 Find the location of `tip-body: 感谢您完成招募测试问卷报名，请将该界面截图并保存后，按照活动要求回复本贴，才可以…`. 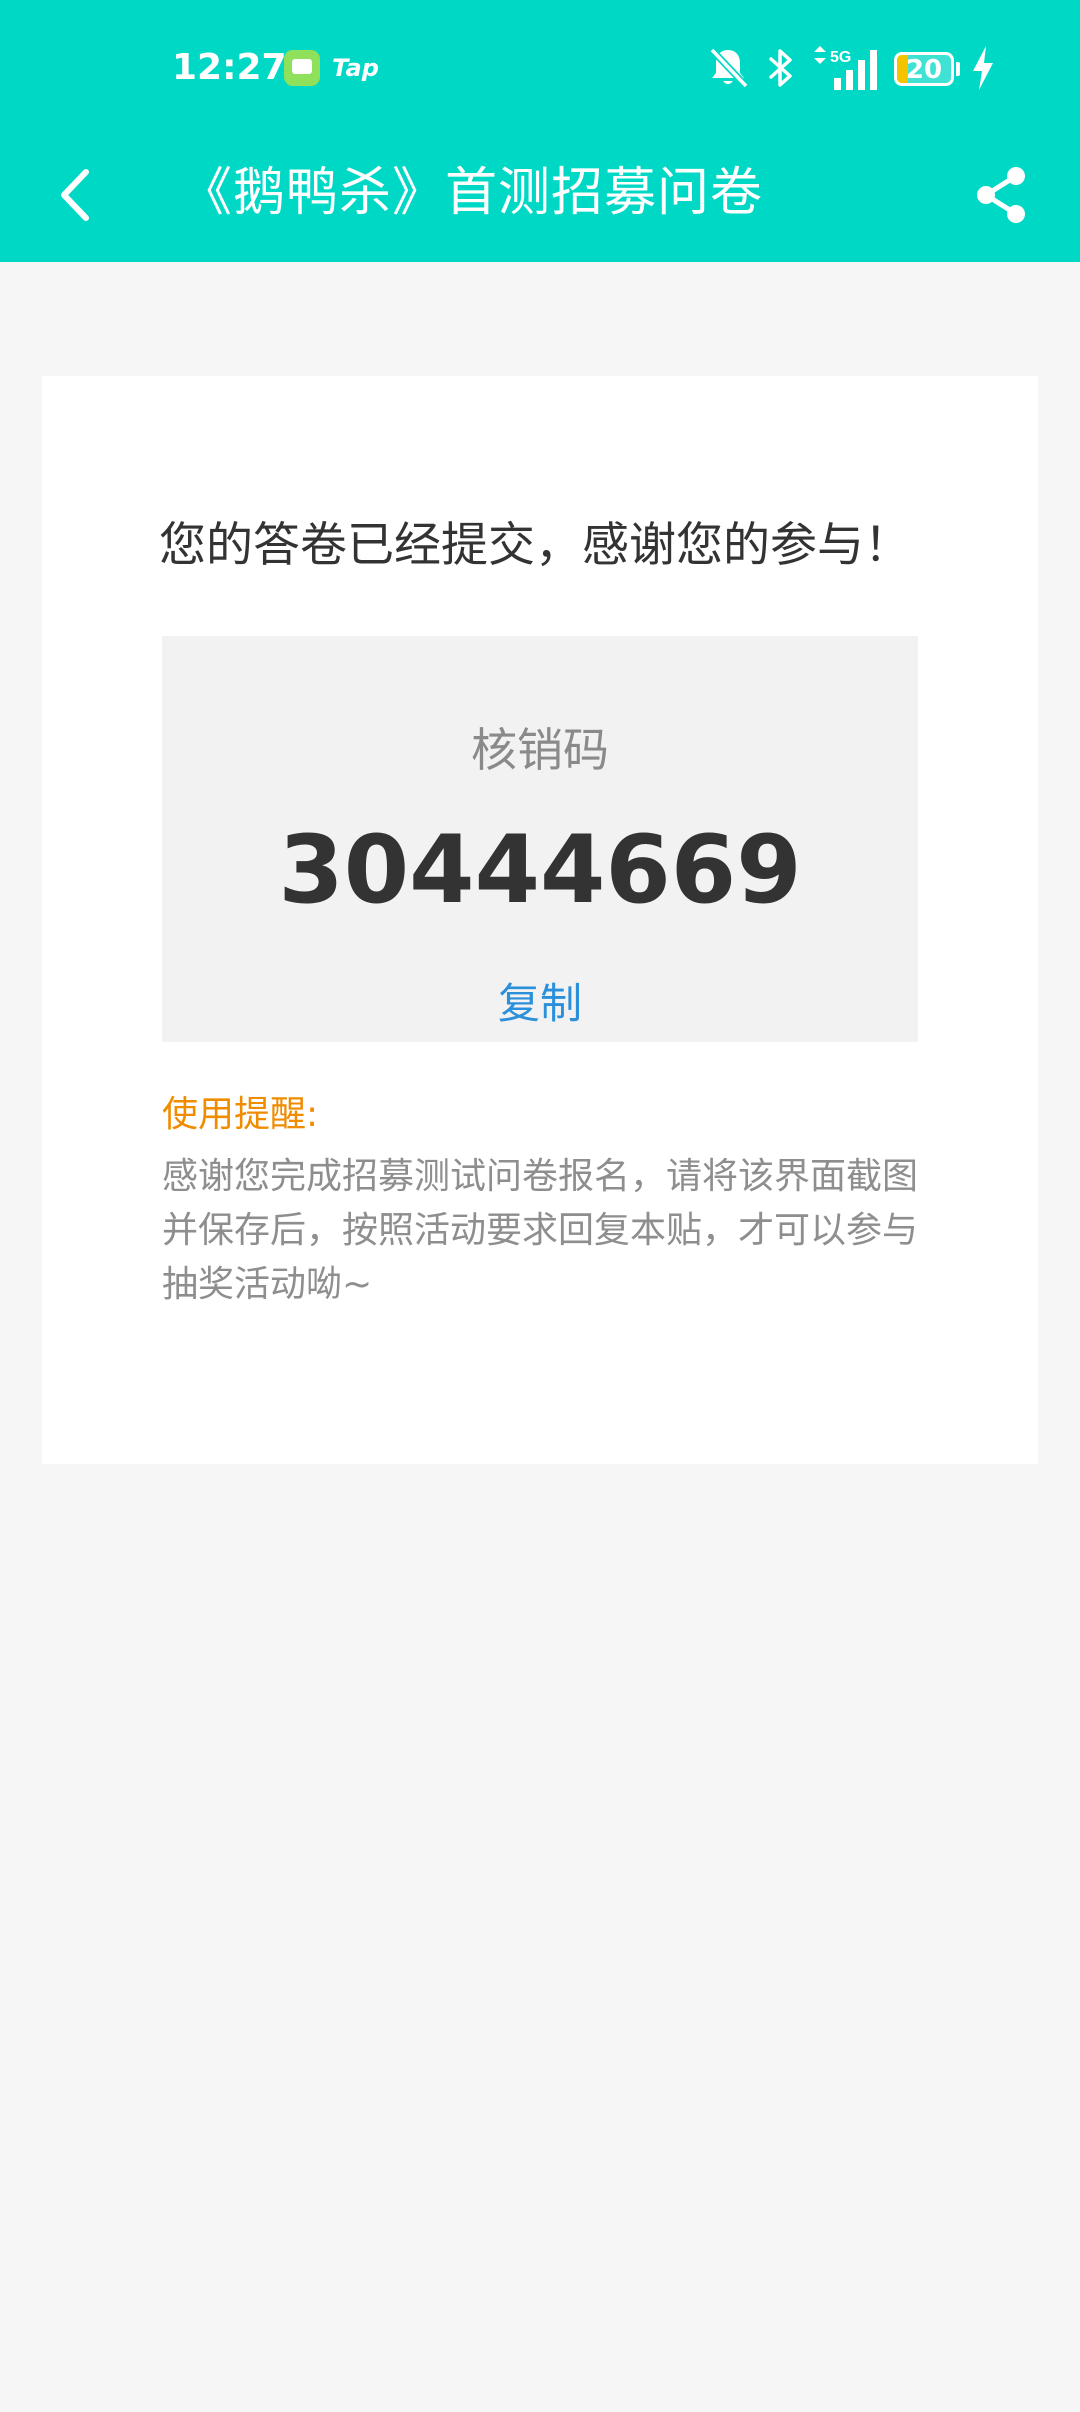

tip-body: 感谢您完成招募测试问卷报名，请将该界面截图并保存后，按照活动要求回复本贴，才可以… is located at coordinates (540, 1230).